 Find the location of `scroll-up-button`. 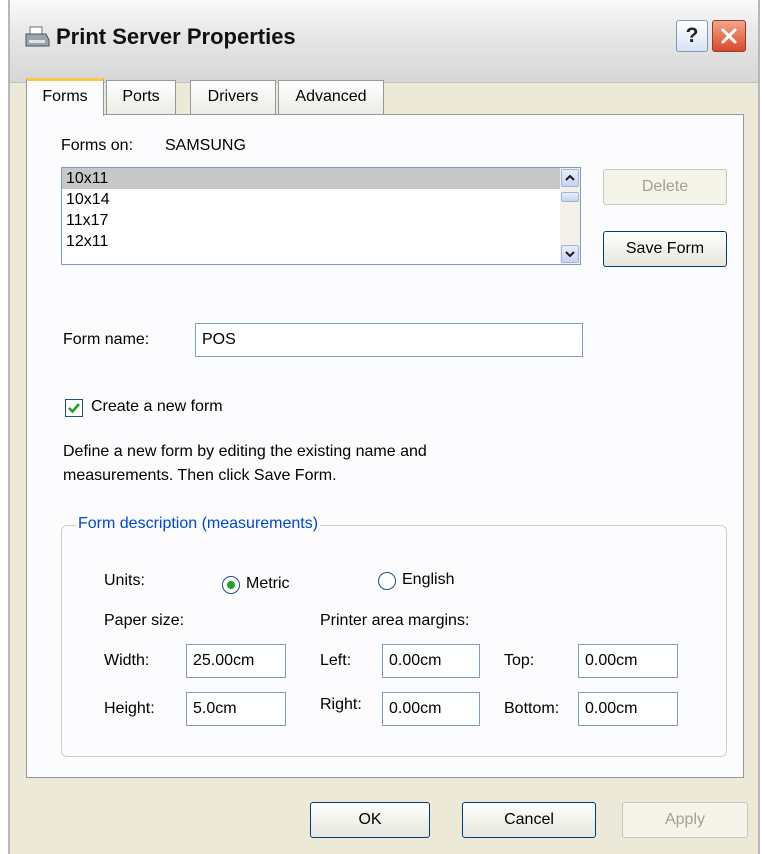

scroll-up-button is located at coordinates (570, 178).